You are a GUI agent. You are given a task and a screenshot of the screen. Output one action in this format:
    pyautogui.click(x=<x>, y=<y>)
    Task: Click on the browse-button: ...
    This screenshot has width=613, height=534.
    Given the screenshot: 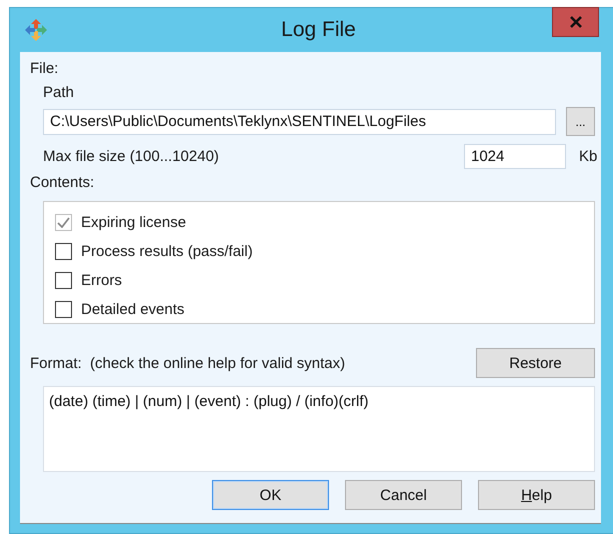 What is the action you would take?
    pyautogui.click(x=580, y=121)
    